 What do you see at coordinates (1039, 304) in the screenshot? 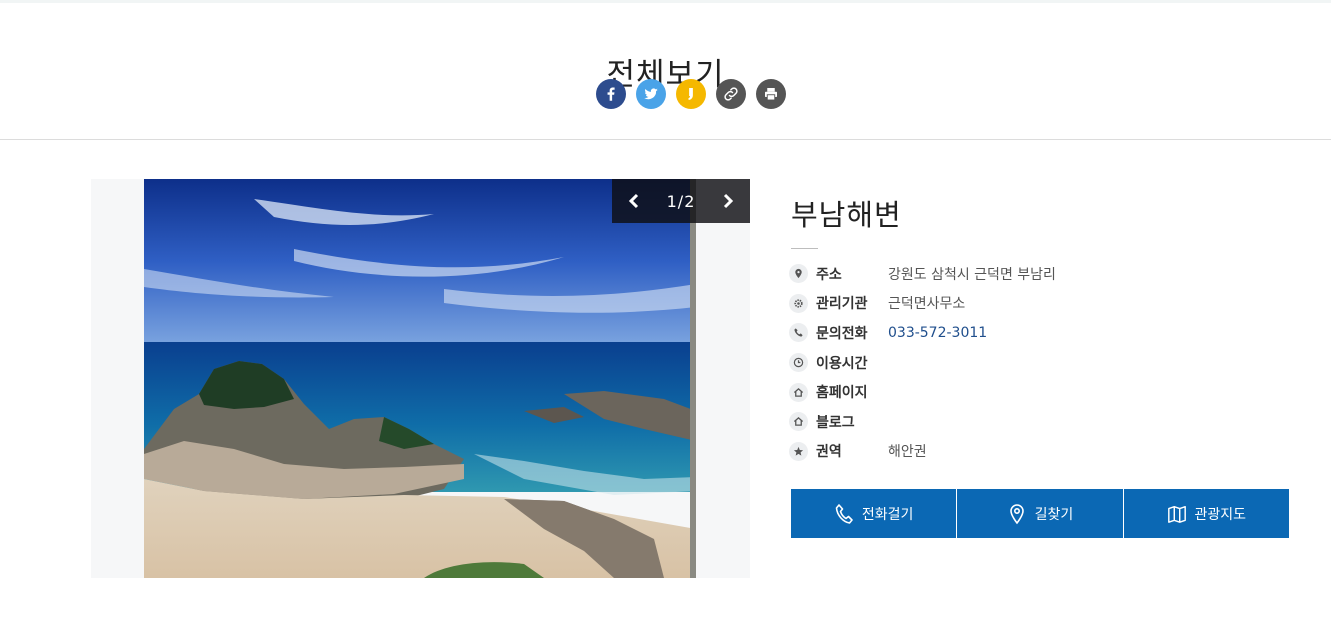
I see `info-row-agency: 관리기관 근덕면사무소` at bounding box center [1039, 304].